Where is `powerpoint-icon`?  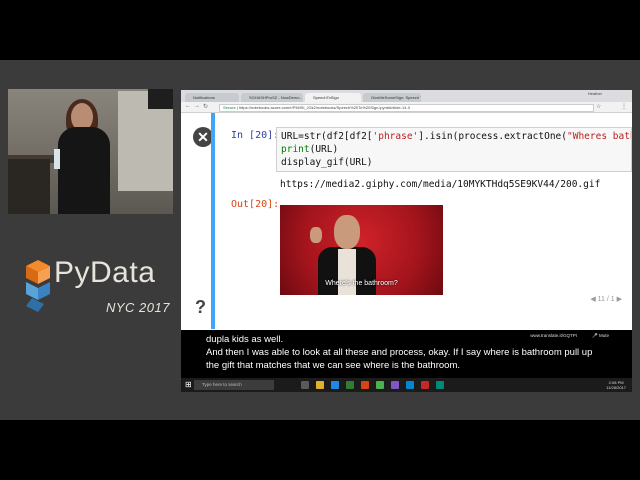
powerpoint-icon is located at coordinates (365, 385).